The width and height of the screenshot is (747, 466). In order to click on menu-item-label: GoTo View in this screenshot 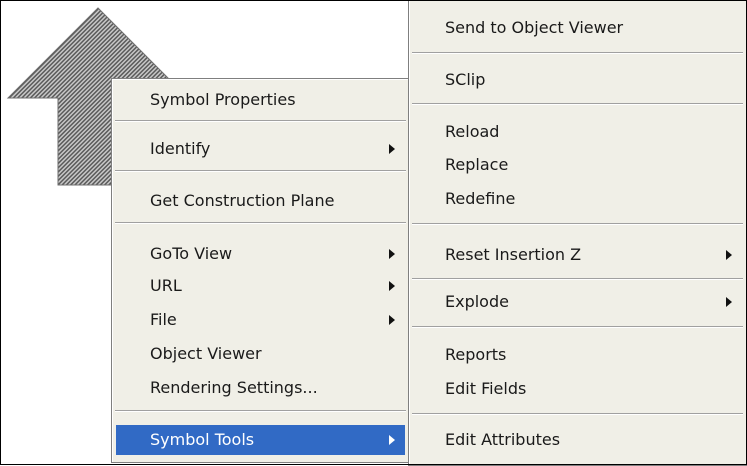, I will do `click(191, 253)`.